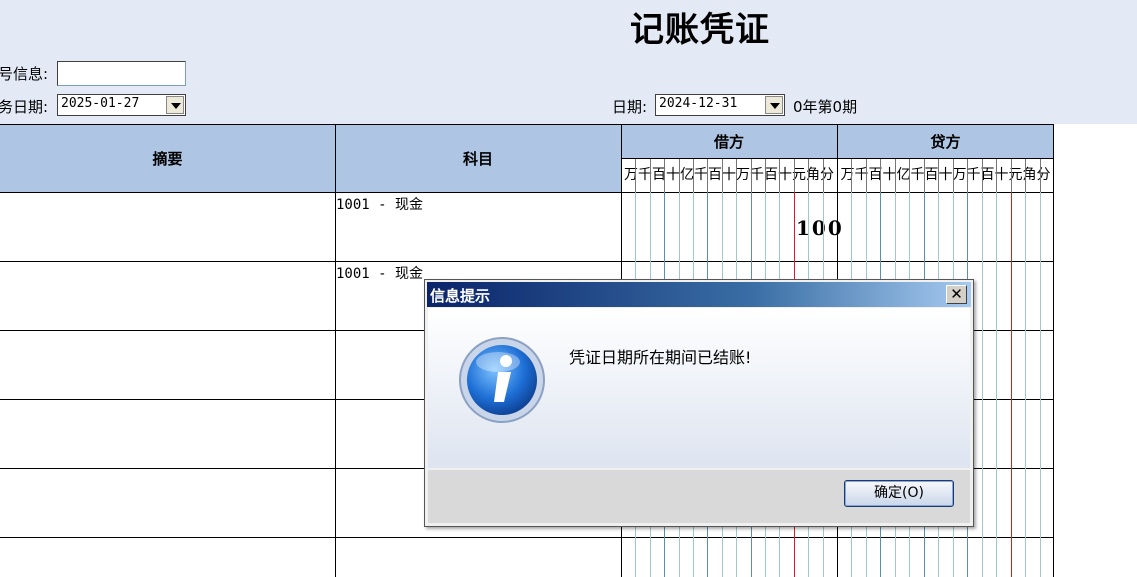  I want to click on dialog-title: 信息提示, so click(460, 296).